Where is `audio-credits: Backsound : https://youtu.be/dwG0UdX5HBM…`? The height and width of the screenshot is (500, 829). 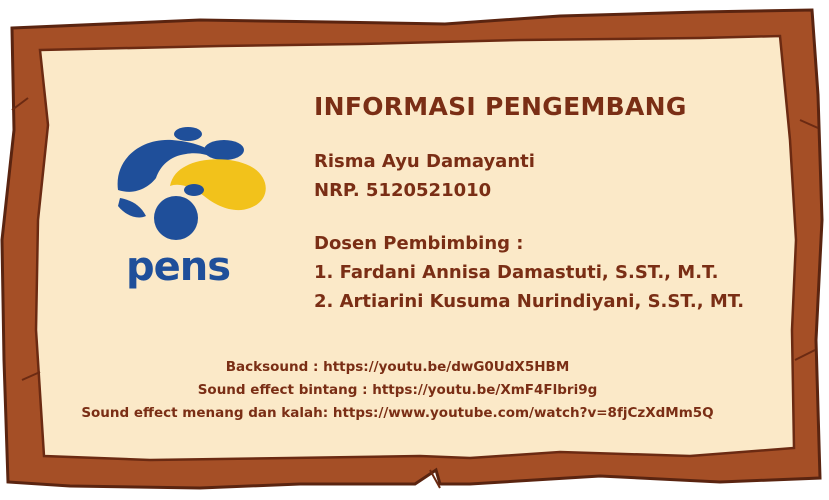
audio-credits: Backsound : https://youtu.be/dwG0UdX5HBM… is located at coordinates (397, 390).